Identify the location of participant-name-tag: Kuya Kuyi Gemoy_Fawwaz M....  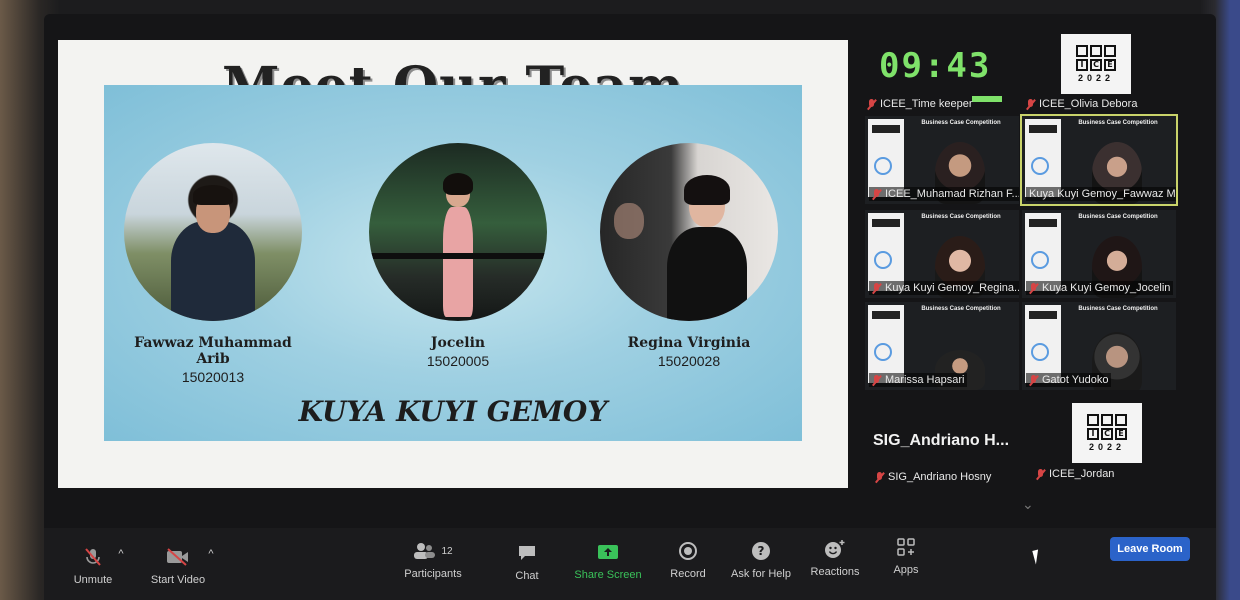
(1101, 194).